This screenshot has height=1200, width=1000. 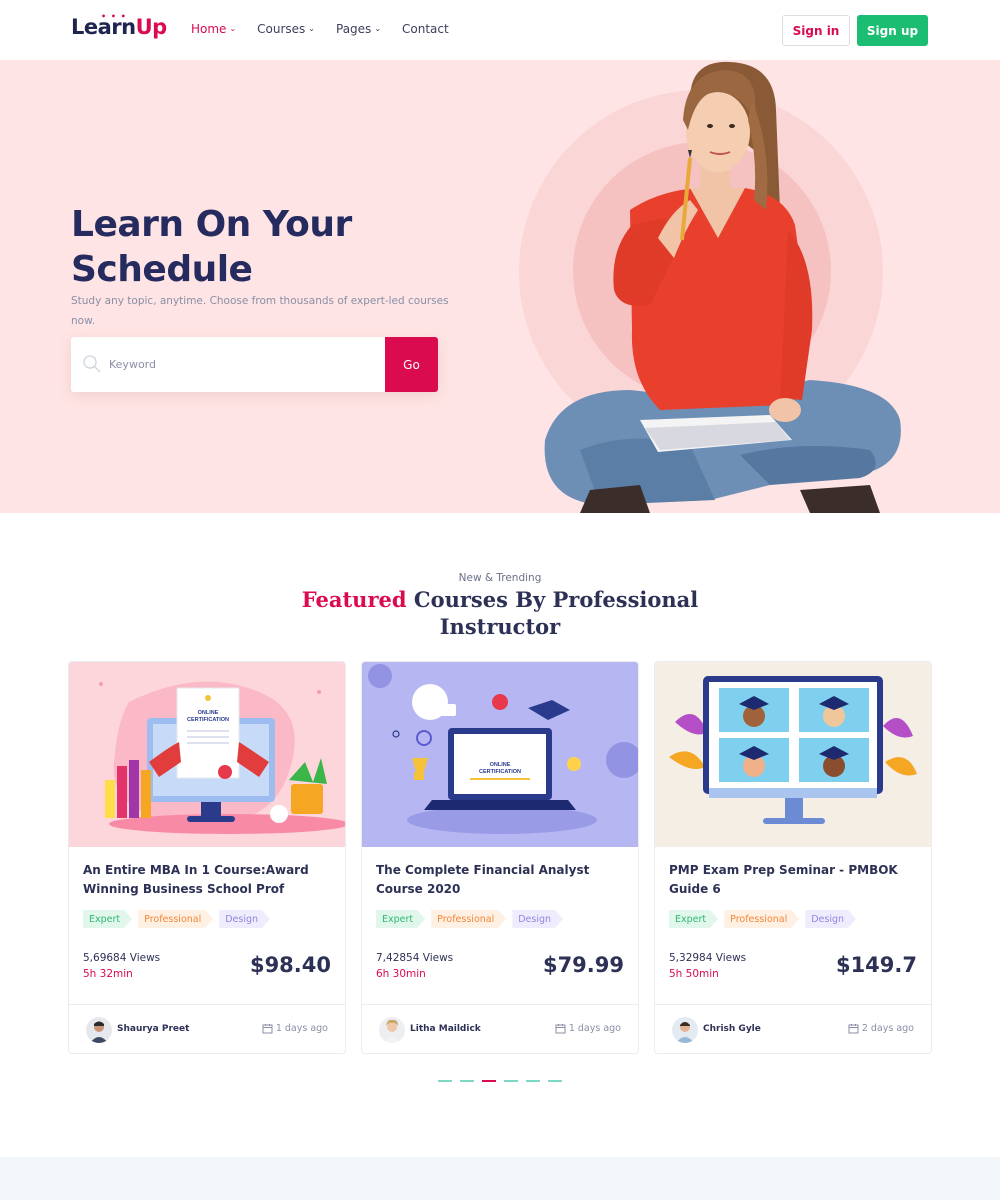 What do you see at coordinates (445, 1029) in the screenshot?
I see `author-name: Litha Maildick` at bounding box center [445, 1029].